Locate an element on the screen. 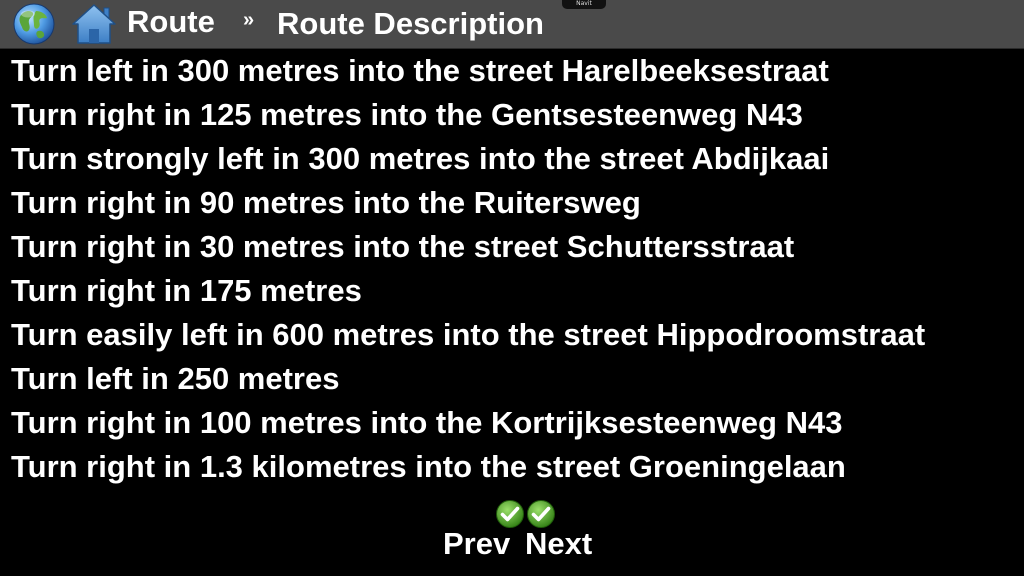  next-button: Next is located at coordinates (564, 533).